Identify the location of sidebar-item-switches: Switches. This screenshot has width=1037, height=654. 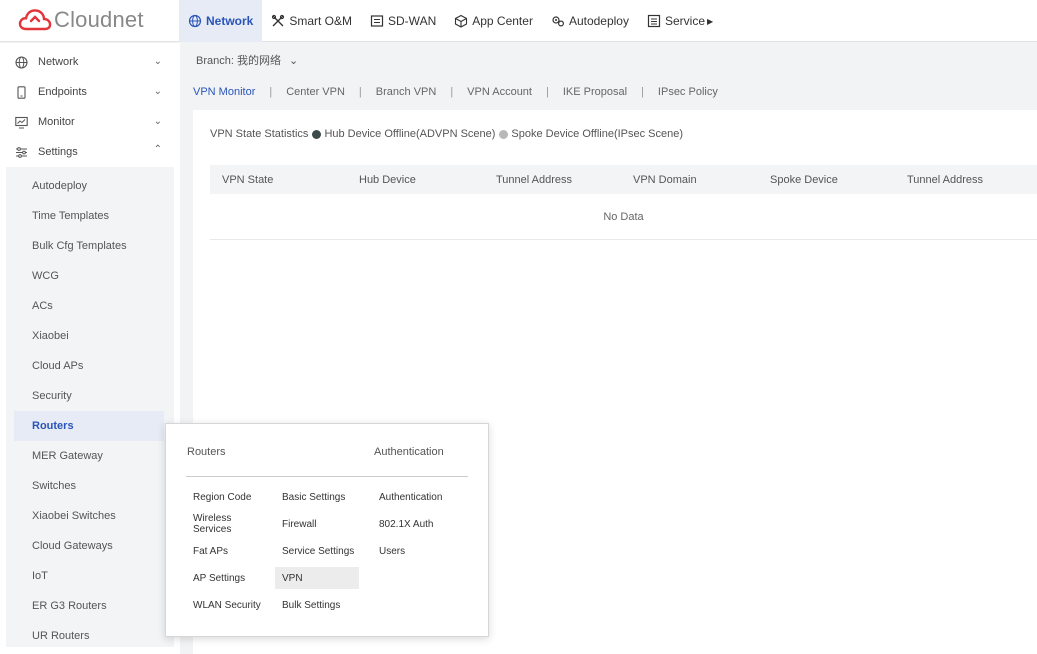
(90, 486).